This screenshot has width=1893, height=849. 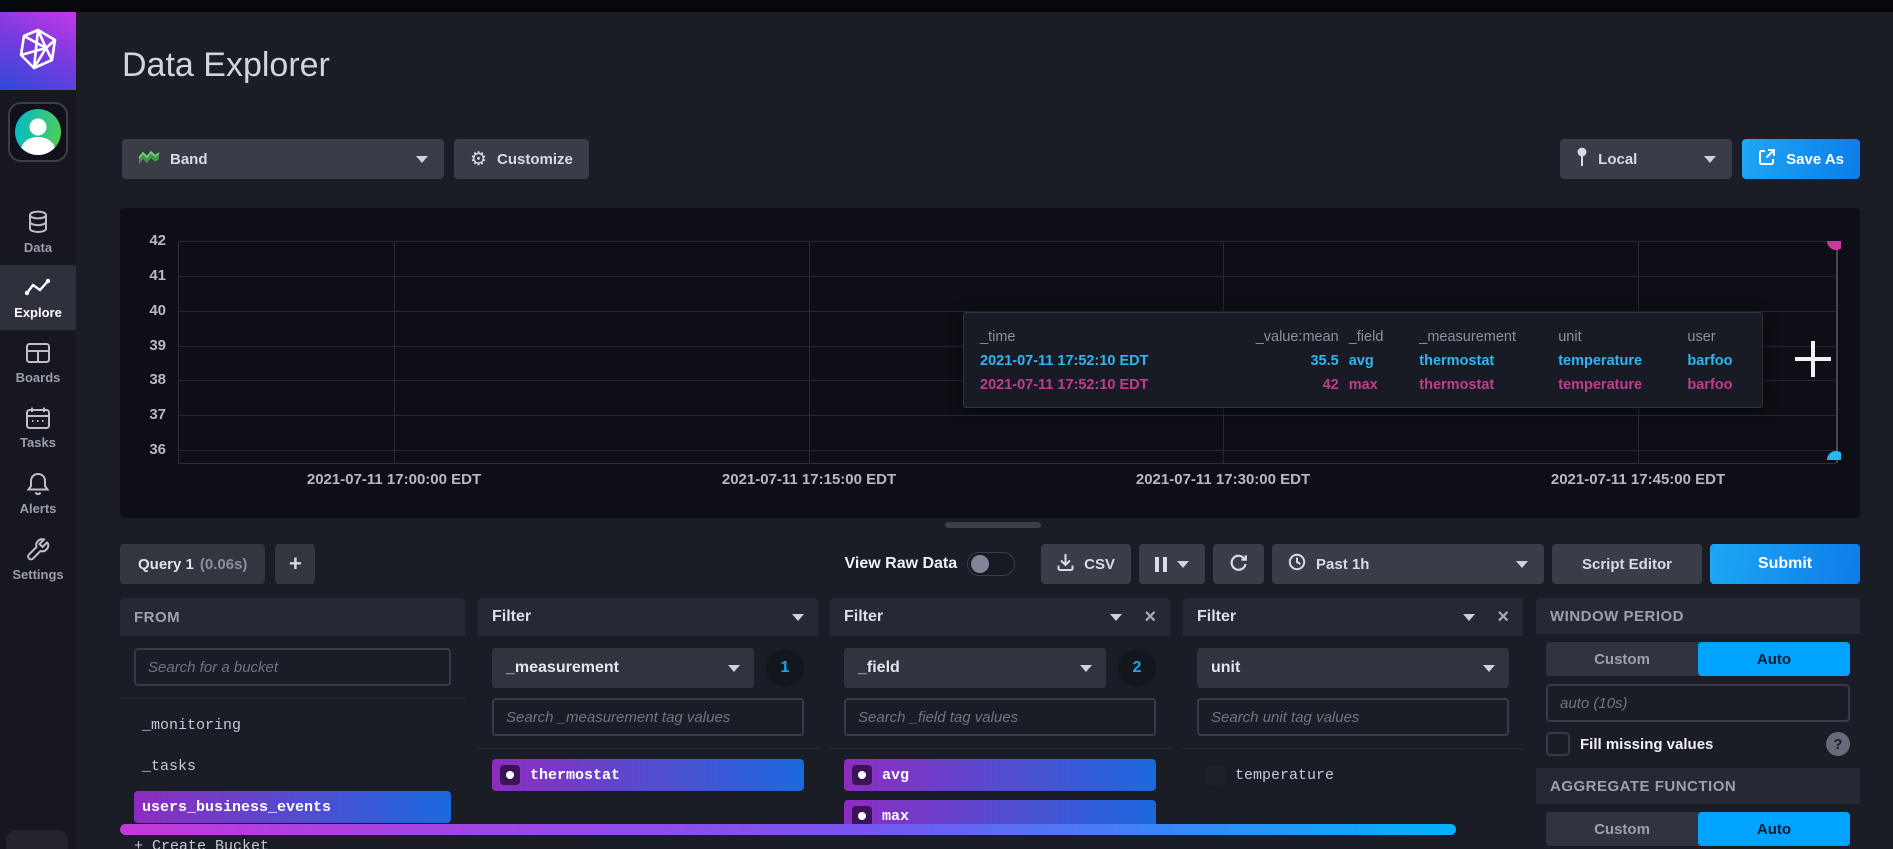 What do you see at coordinates (1353, 668) in the screenshot?
I see `filter-key-dropdown: unit` at bounding box center [1353, 668].